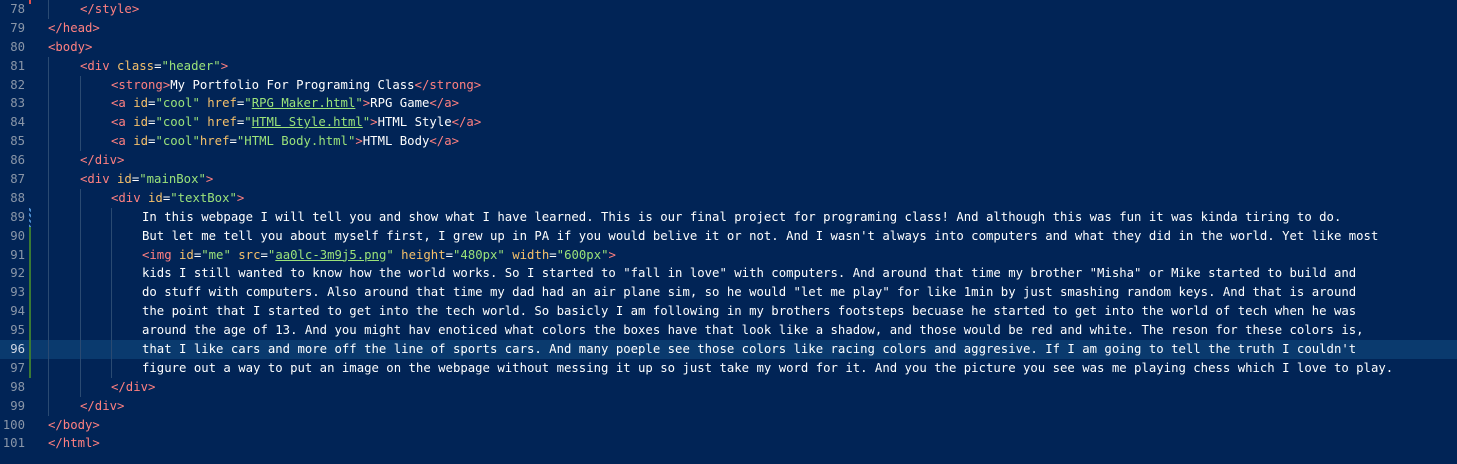 The height and width of the screenshot is (464, 1457). I want to click on code-line: 98 </div>, so click(728, 387).